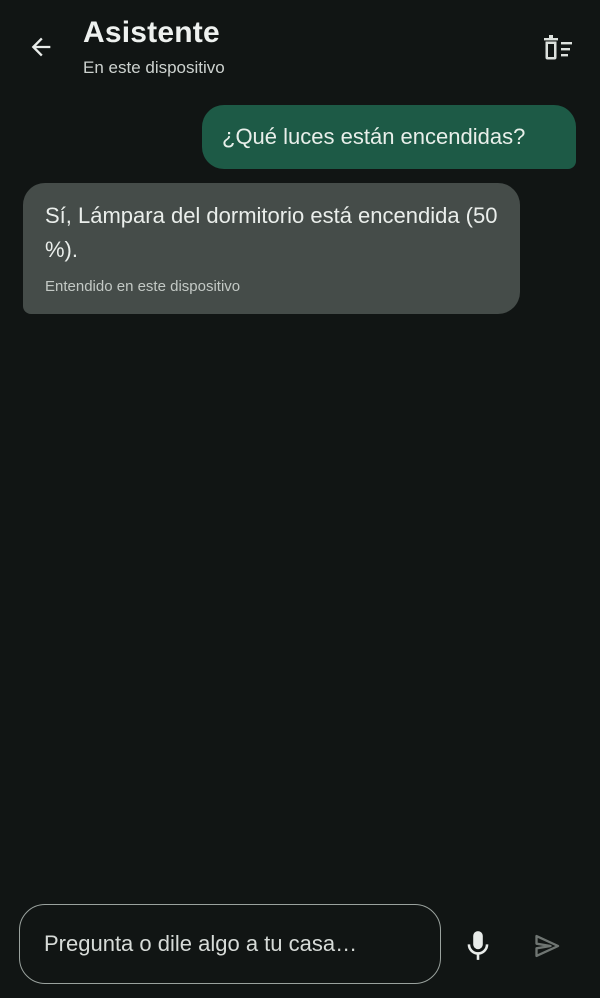  I want to click on send-icon, so click(547, 946).